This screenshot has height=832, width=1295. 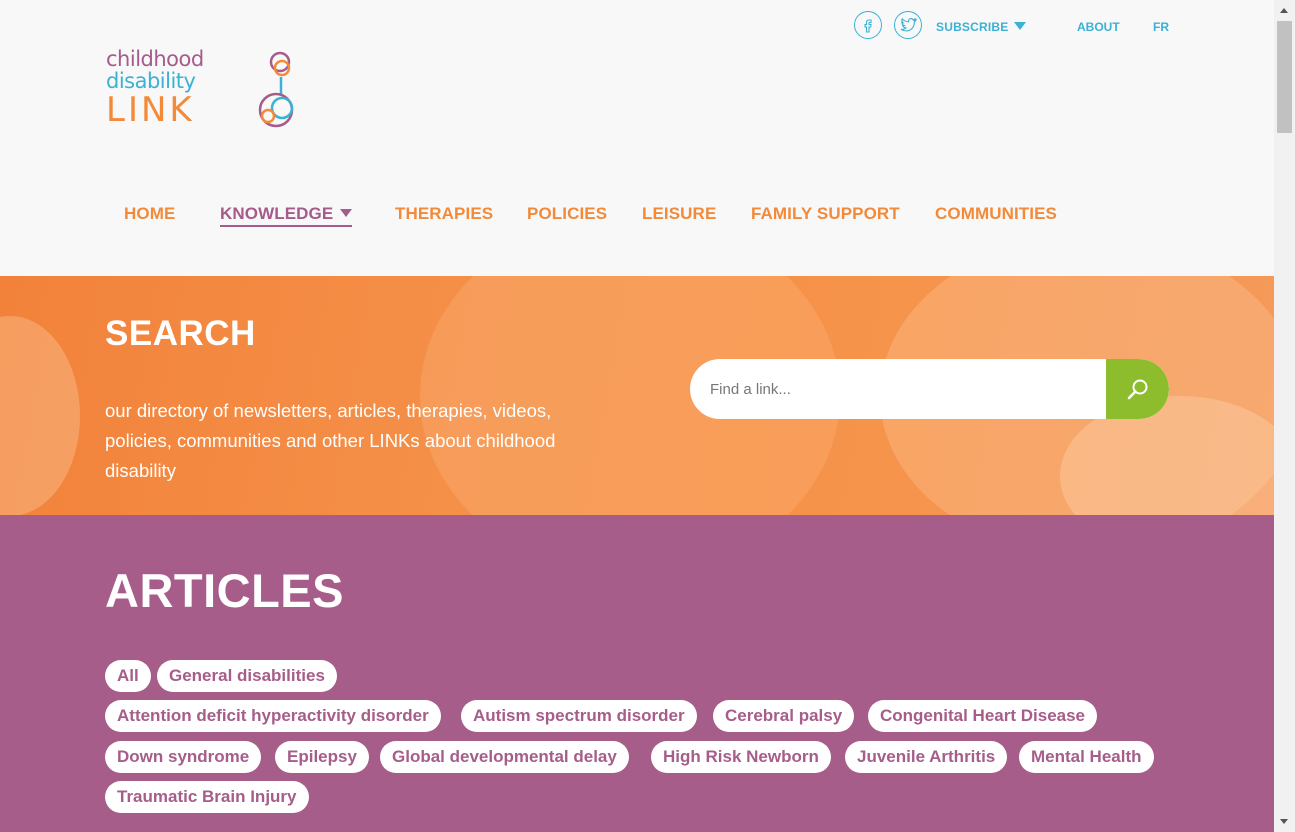 What do you see at coordinates (322, 757) in the screenshot?
I see `filter-tag-epilepsy: Epilepsy` at bounding box center [322, 757].